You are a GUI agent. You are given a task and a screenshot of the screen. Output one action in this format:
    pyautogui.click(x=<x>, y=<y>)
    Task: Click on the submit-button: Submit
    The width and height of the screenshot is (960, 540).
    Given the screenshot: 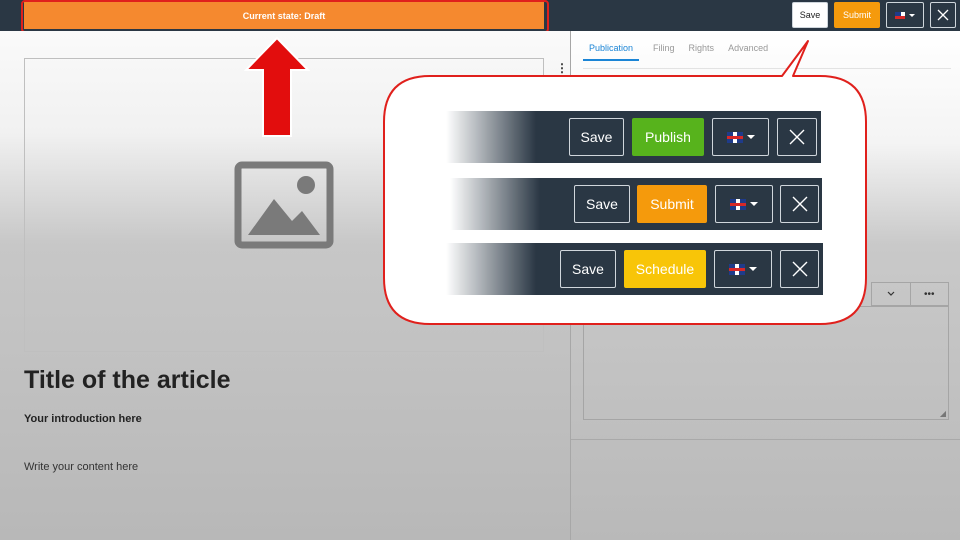 What is the action you would take?
    pyautogui.click(x=672, y=204)
    